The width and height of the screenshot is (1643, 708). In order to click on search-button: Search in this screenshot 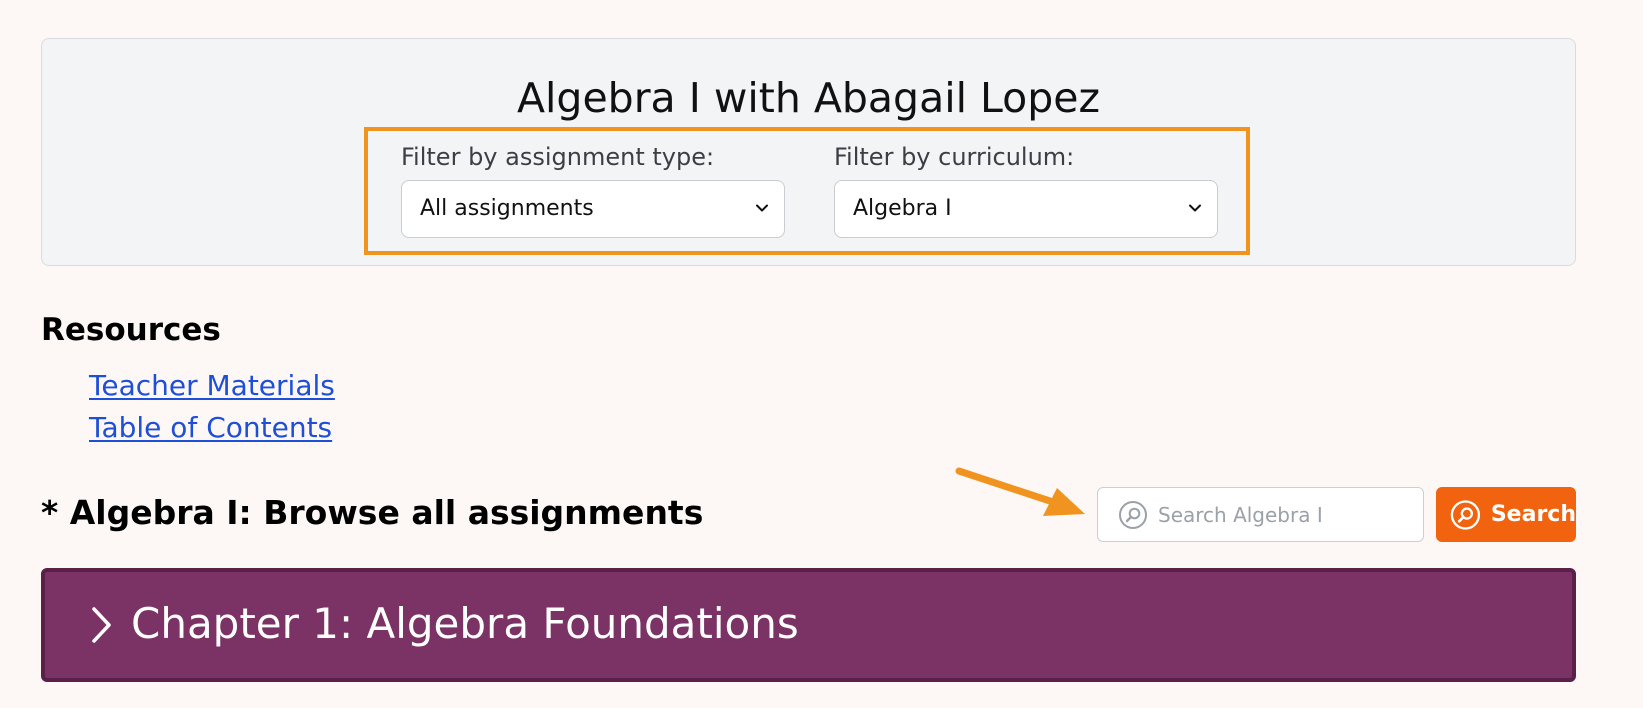, I will do `click(1506, 514)`.